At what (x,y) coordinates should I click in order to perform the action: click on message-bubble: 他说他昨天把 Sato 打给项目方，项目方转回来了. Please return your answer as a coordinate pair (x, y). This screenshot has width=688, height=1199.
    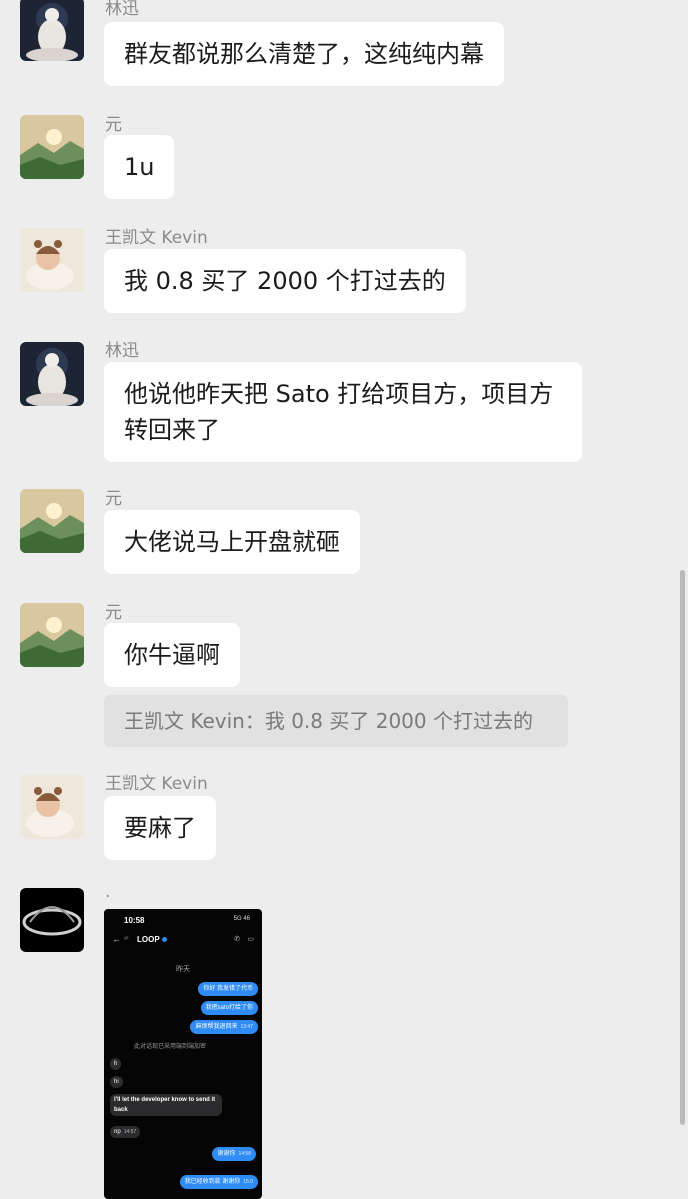
    Looking at the image, I should click on (343, 412).